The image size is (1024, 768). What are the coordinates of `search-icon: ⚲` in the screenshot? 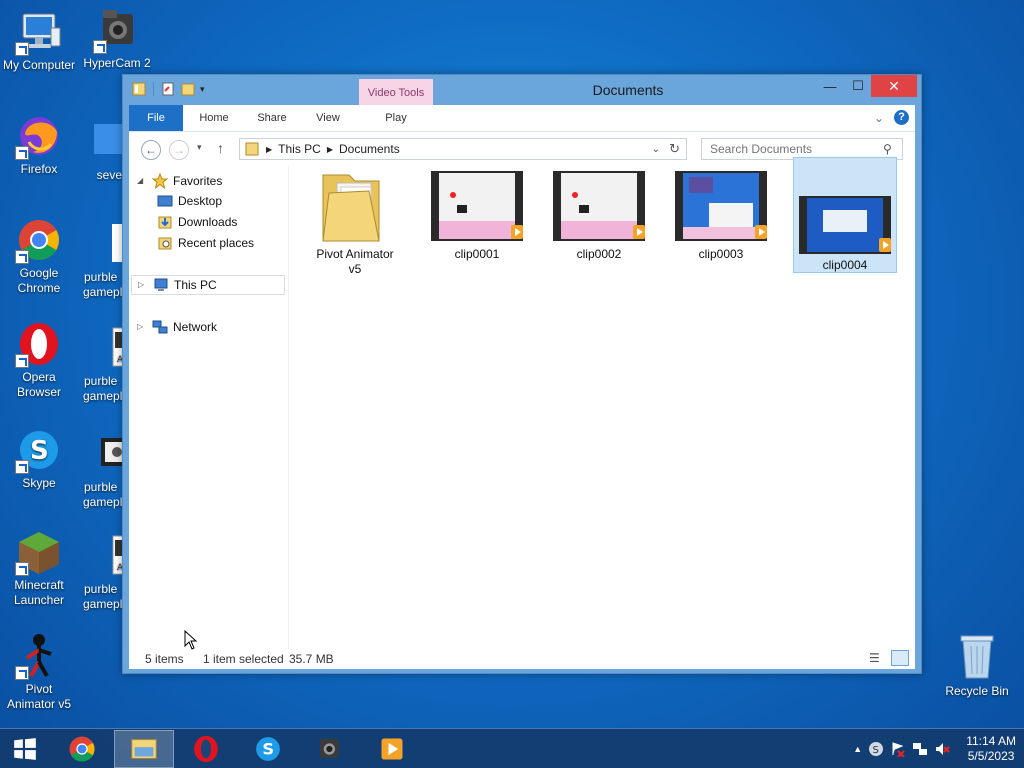 It's located at (887, 149).